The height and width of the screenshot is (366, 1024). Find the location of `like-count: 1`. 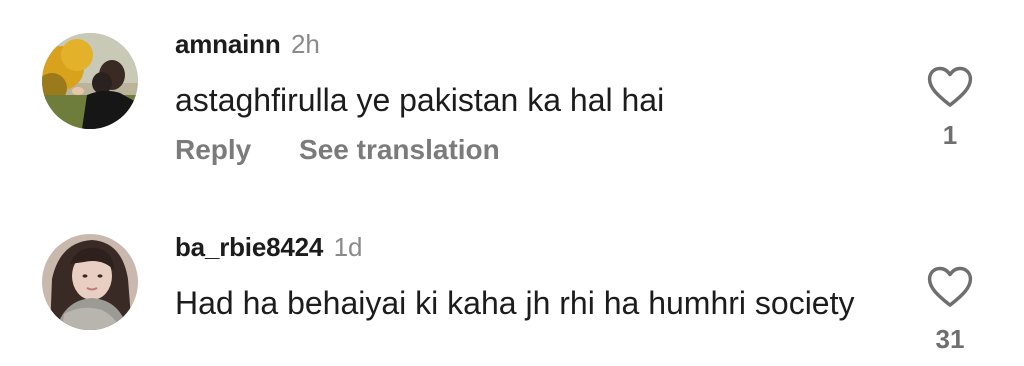

like-count: 1 is located at coordinates (950, 135).